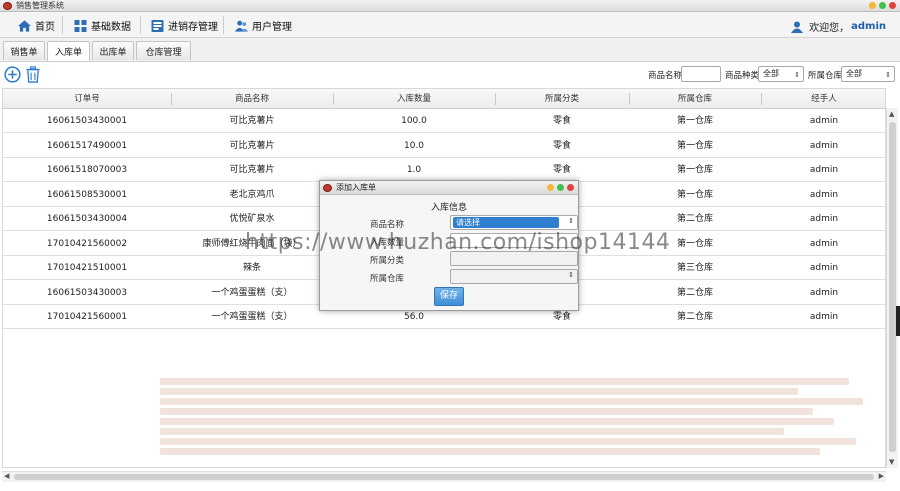  Describe the element at coordinates (241, 26) in the screenshot. I see `users-icon` at that location.